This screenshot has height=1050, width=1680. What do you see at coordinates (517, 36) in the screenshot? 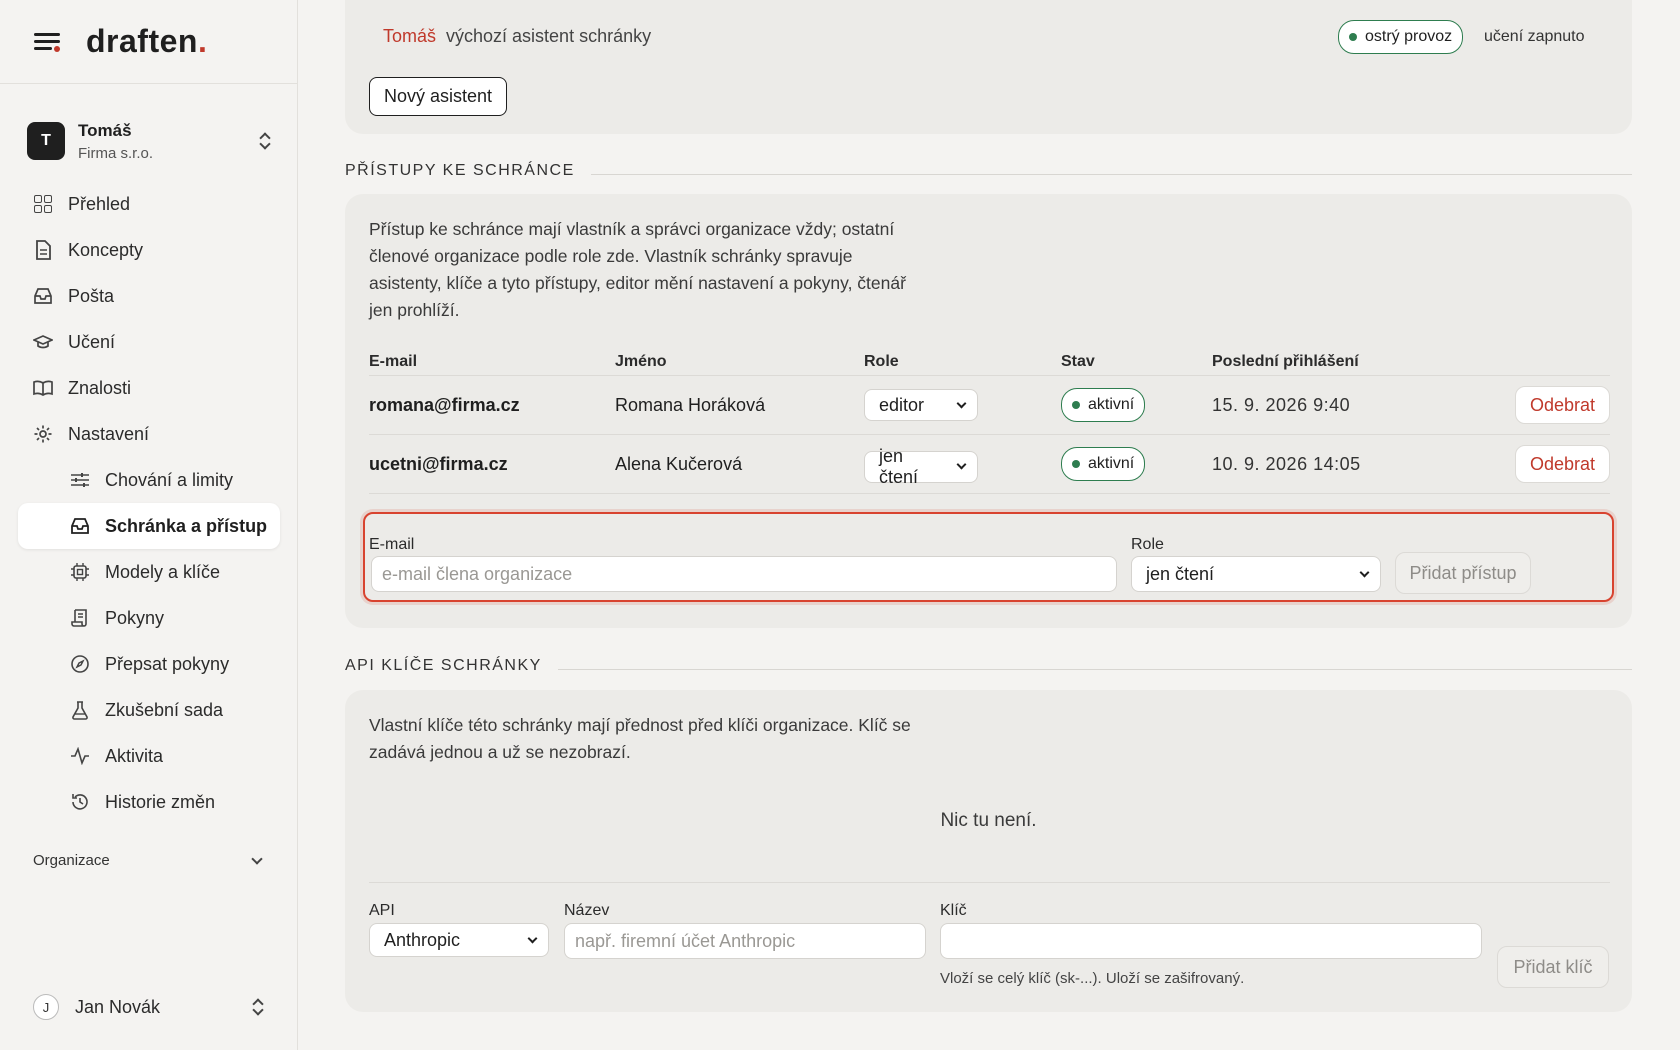
I see `assistant-row: Tomáš výchozí asistent schránky` at bounding box center [517, 36].